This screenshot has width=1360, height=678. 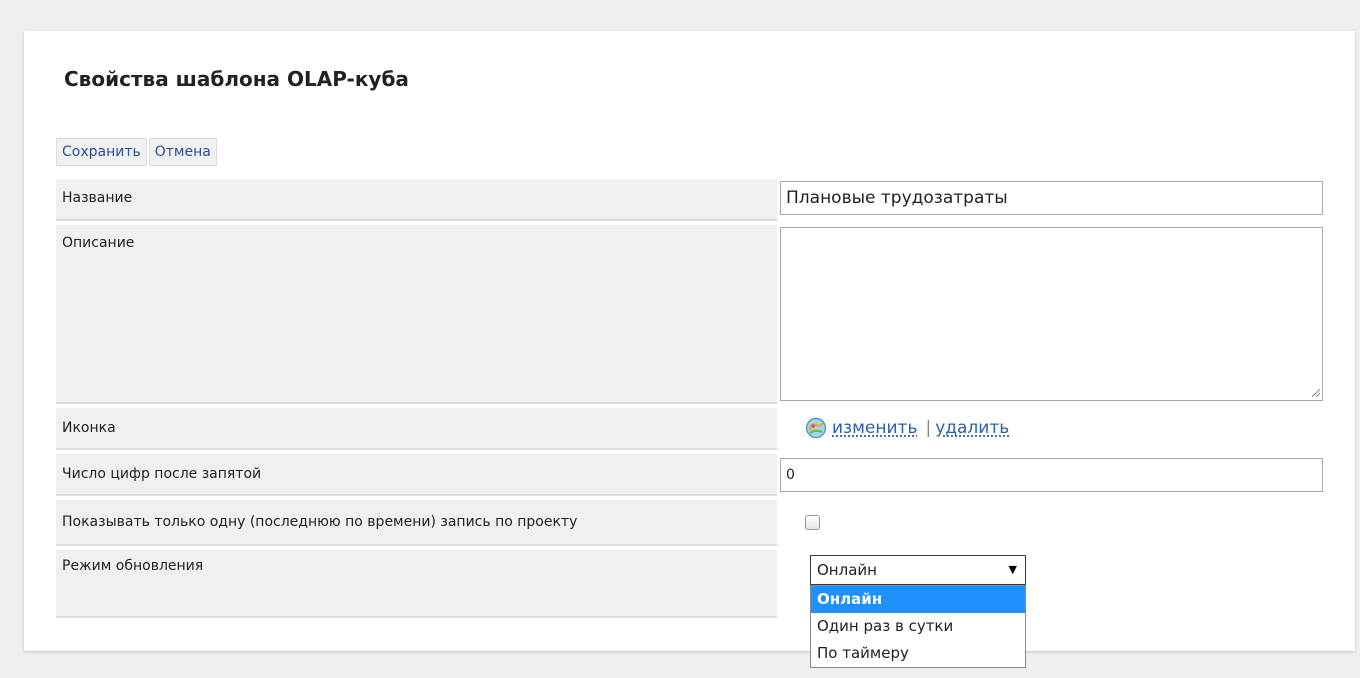 What do you see at coordinates (918, 599) in the screenshot?
I see `update-mode-option: Онлайн` at bounding box center [918, 599].